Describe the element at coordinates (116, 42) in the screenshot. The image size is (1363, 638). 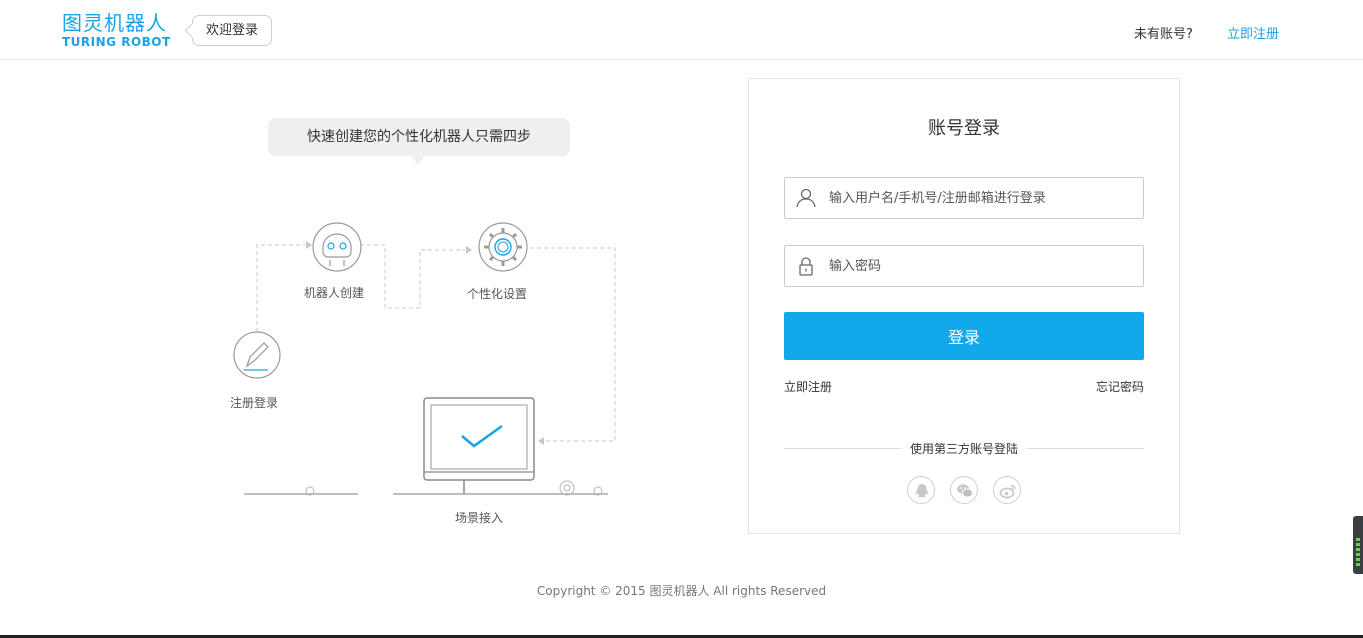
I see `logo-text-en: TURING ROBOT` at that location.